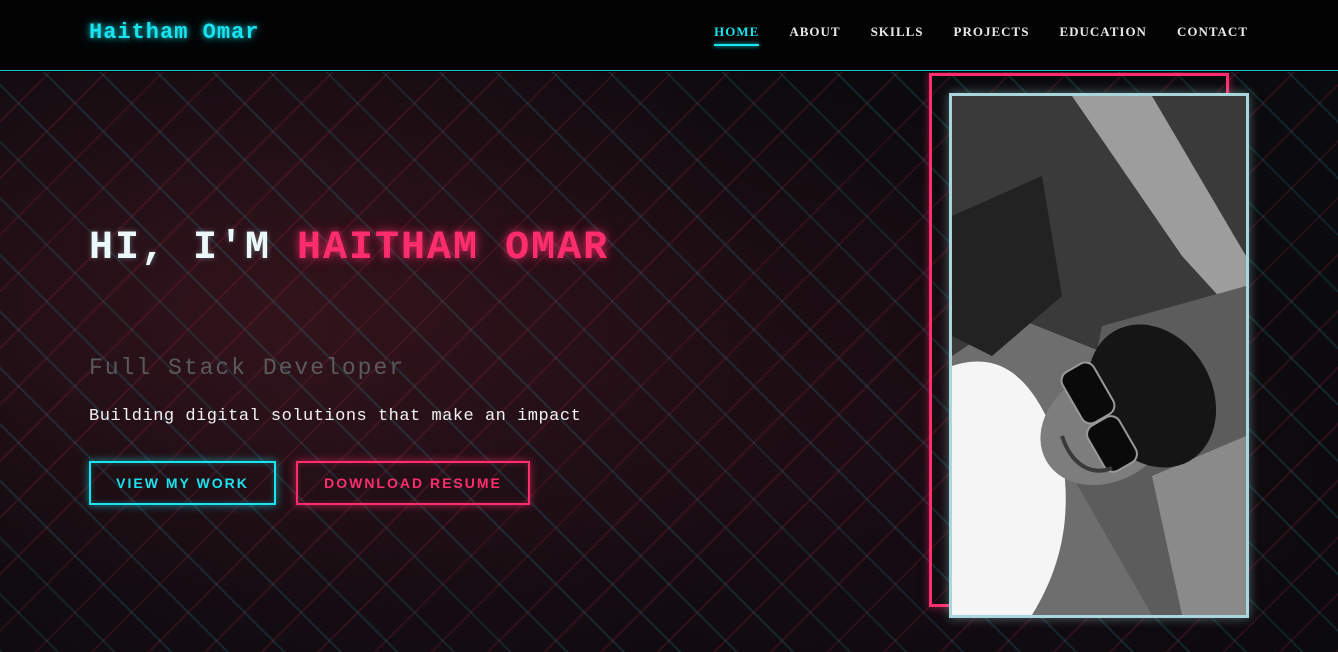  What do you see at coordinates (413, 483) in the screenshot?
I see `download-resume-button: DOWNLOAD RESUME` at bounding box center [413, 483].